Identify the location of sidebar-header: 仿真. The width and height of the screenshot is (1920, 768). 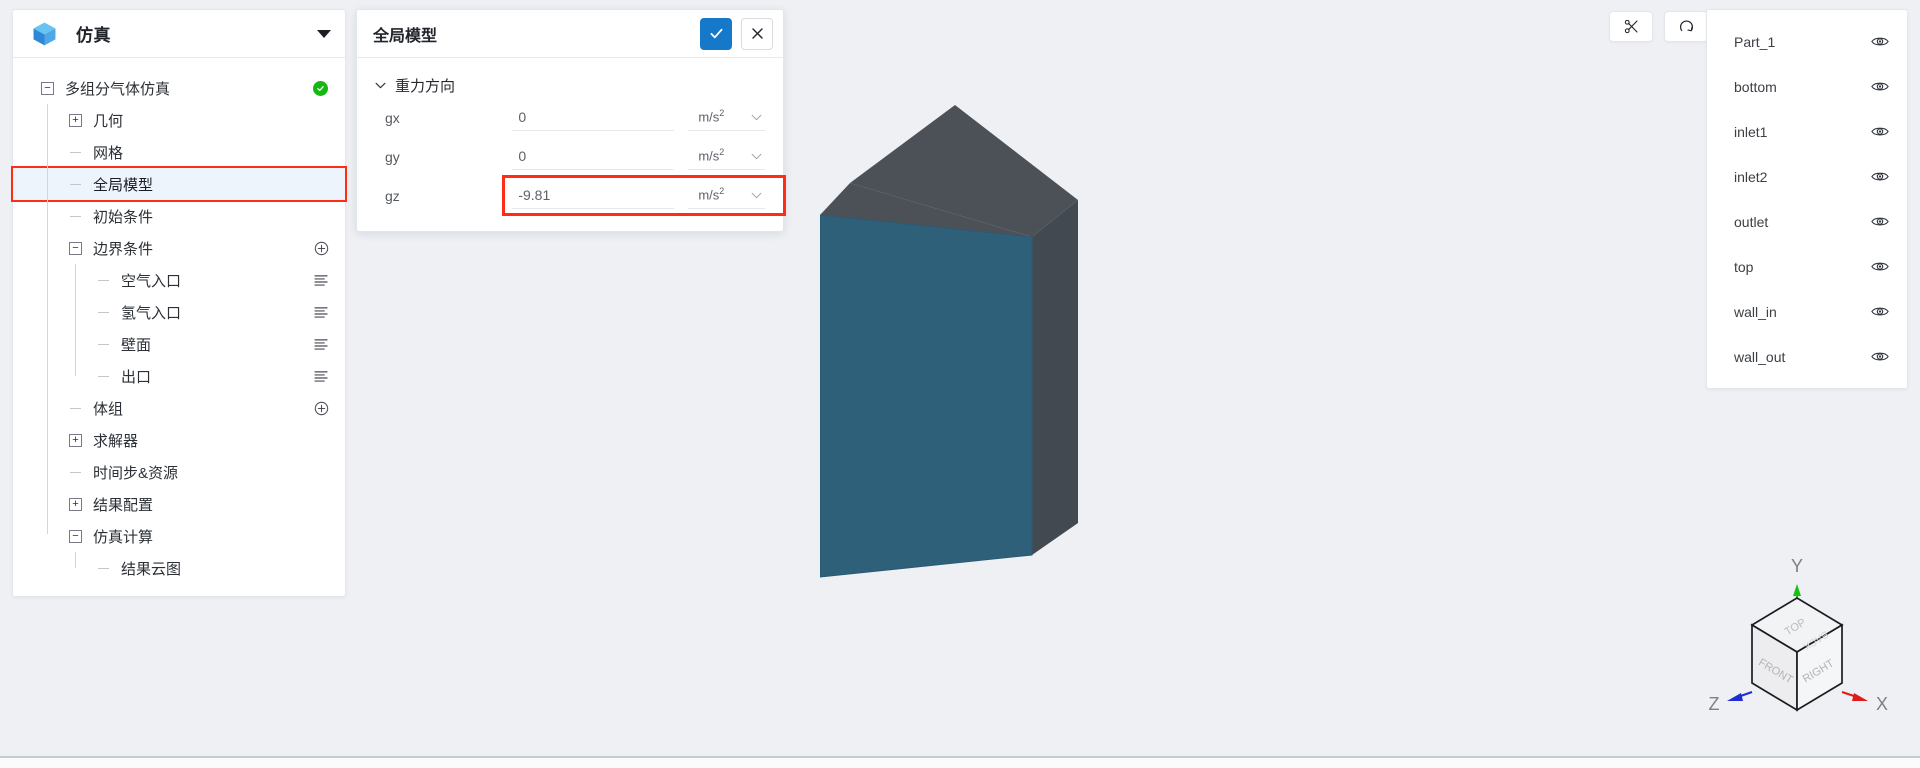
(179, 34).